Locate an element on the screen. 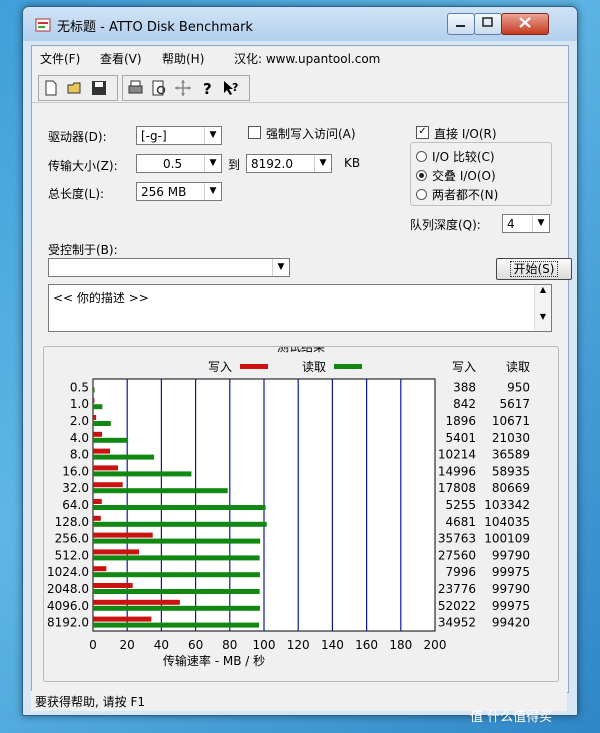 Image resolution: width=600 pixels, height=733 pixels. watermark: 值 什么值得买 is located at coordinates (511, 717).